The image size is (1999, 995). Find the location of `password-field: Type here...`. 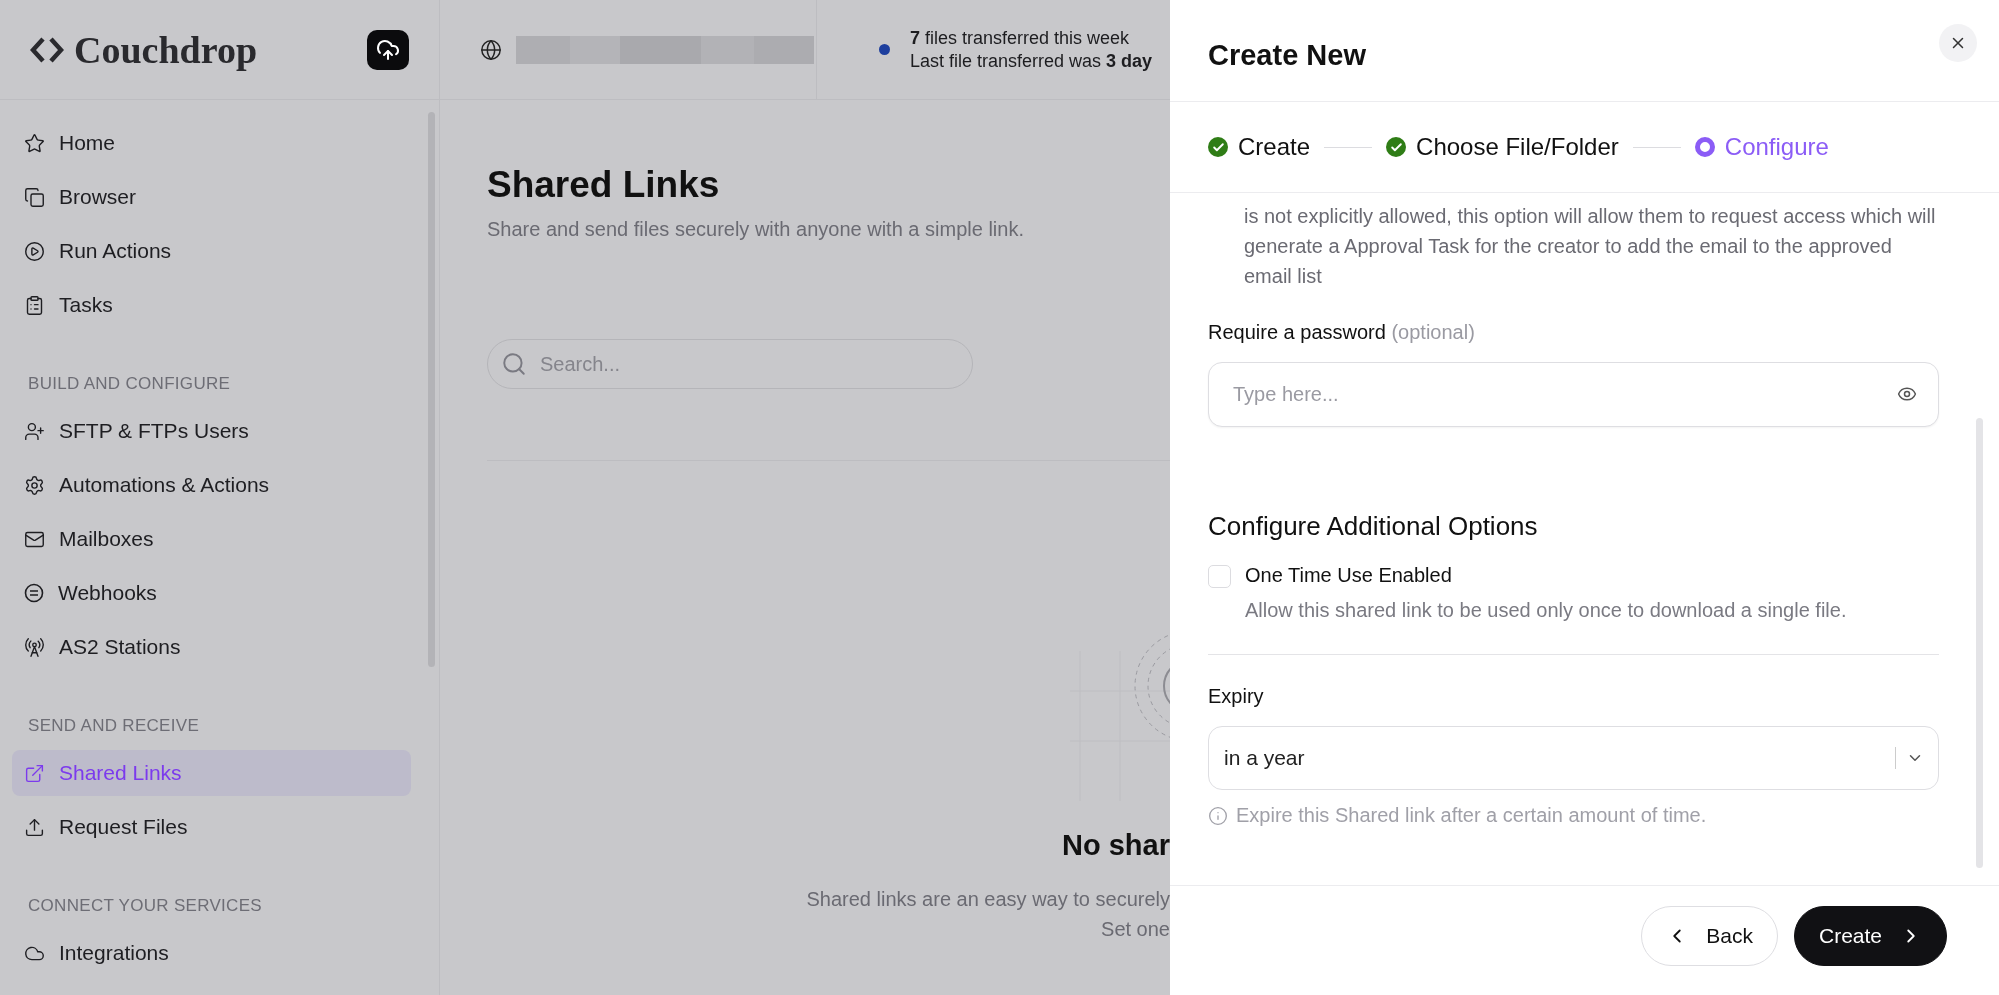

password-field: Type here... is located at coordinates (1573, 394).